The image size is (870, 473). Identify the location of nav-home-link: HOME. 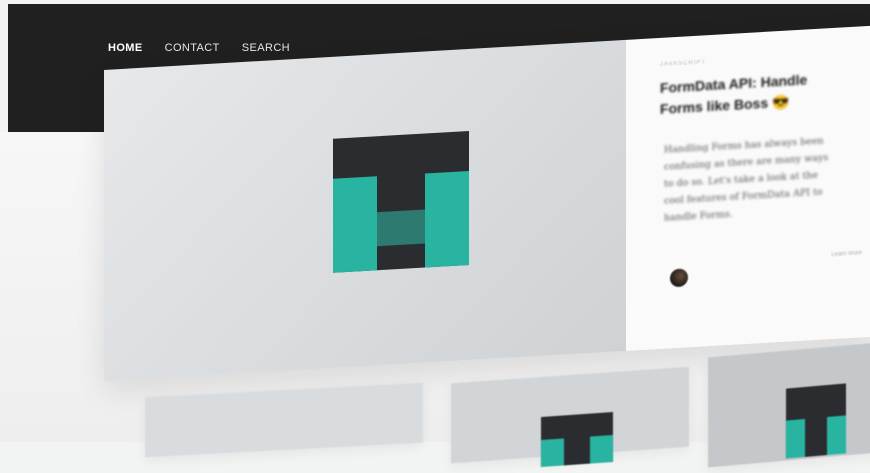
(125, 48).